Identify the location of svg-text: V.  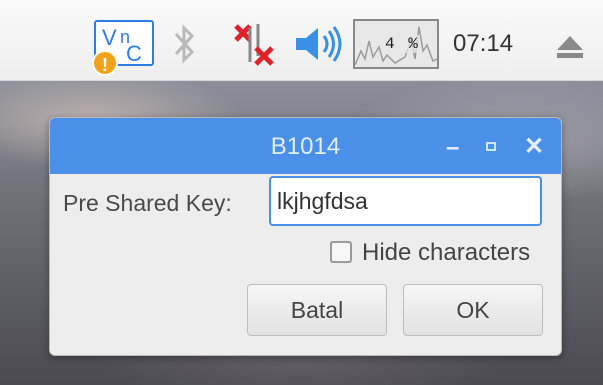
(109, 37).